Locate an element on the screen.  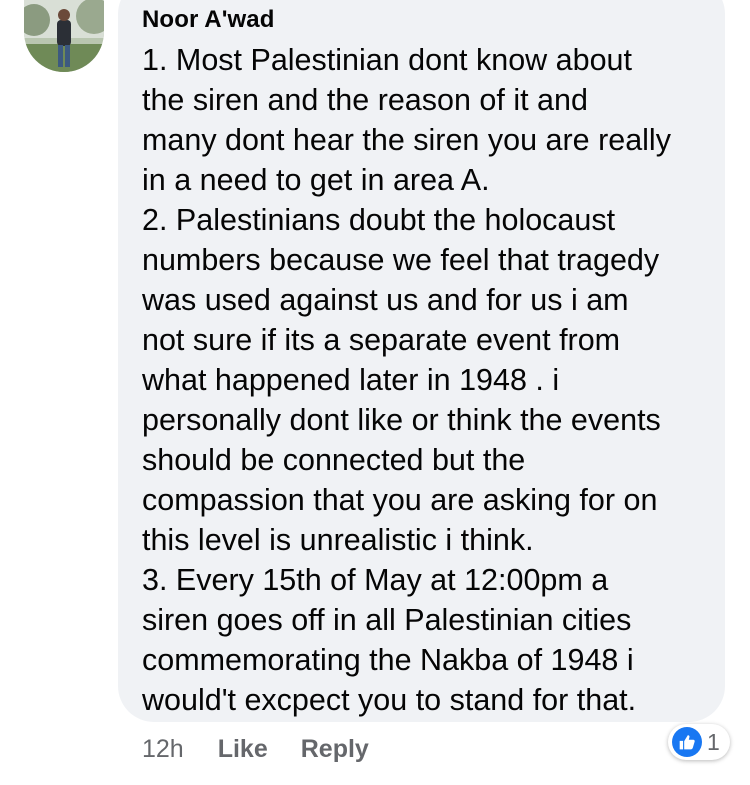
avatar is located at coordinates (64, 36).